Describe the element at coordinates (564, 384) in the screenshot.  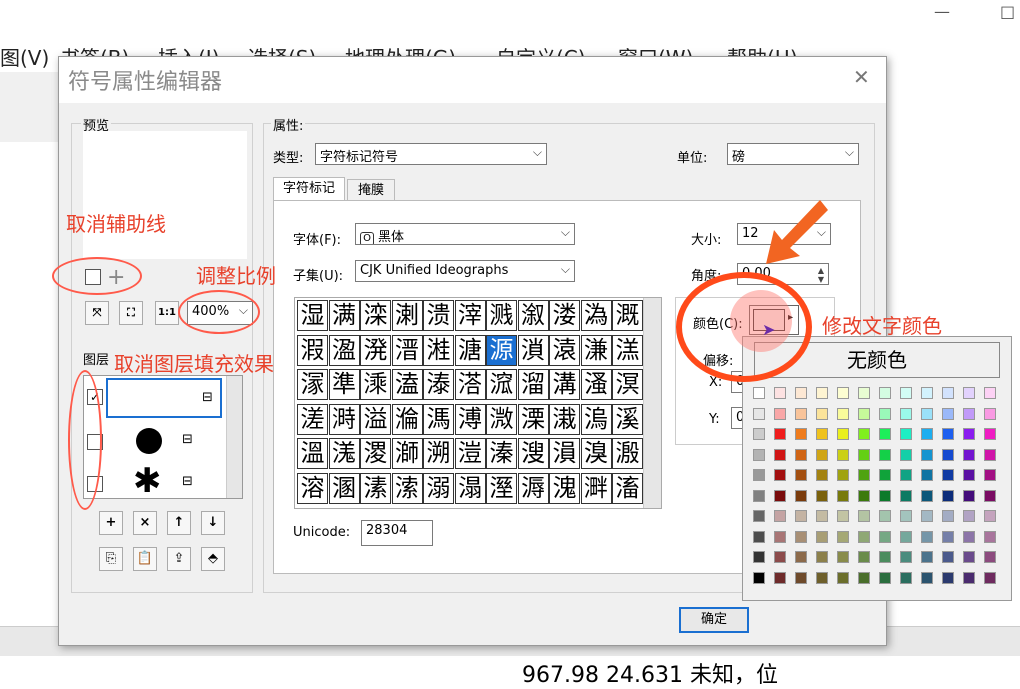
I see `glyph-cell: 溝` at that location.